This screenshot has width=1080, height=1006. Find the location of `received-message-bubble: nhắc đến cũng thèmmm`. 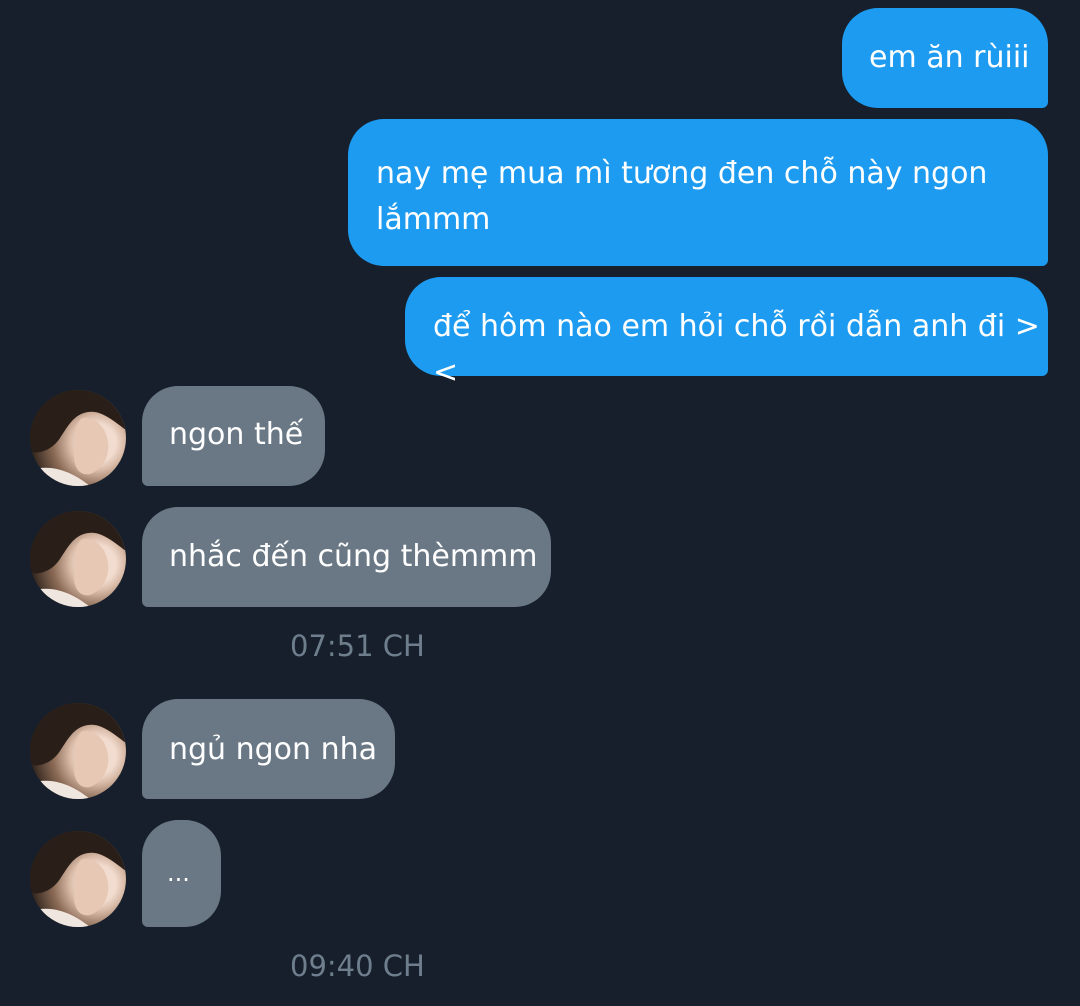

received-message-bubble: nhắc đến cũng thèmmm is located at coordinates (346, 557).